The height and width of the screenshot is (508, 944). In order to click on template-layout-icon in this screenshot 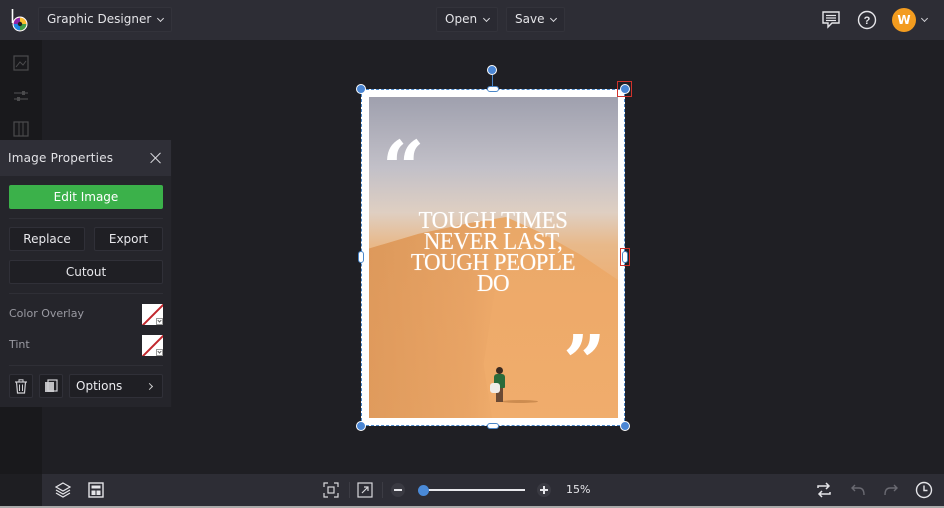, I will do `click(96, 490)`.